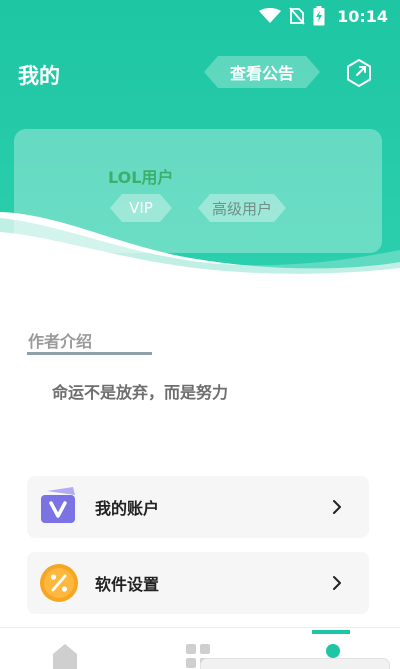 The width and height of the screenshot is (400, 669). What do you see at coordinates (59, 583) in the screenshot?
I see `settings-percent-icon` at bounding box center [59, 583].